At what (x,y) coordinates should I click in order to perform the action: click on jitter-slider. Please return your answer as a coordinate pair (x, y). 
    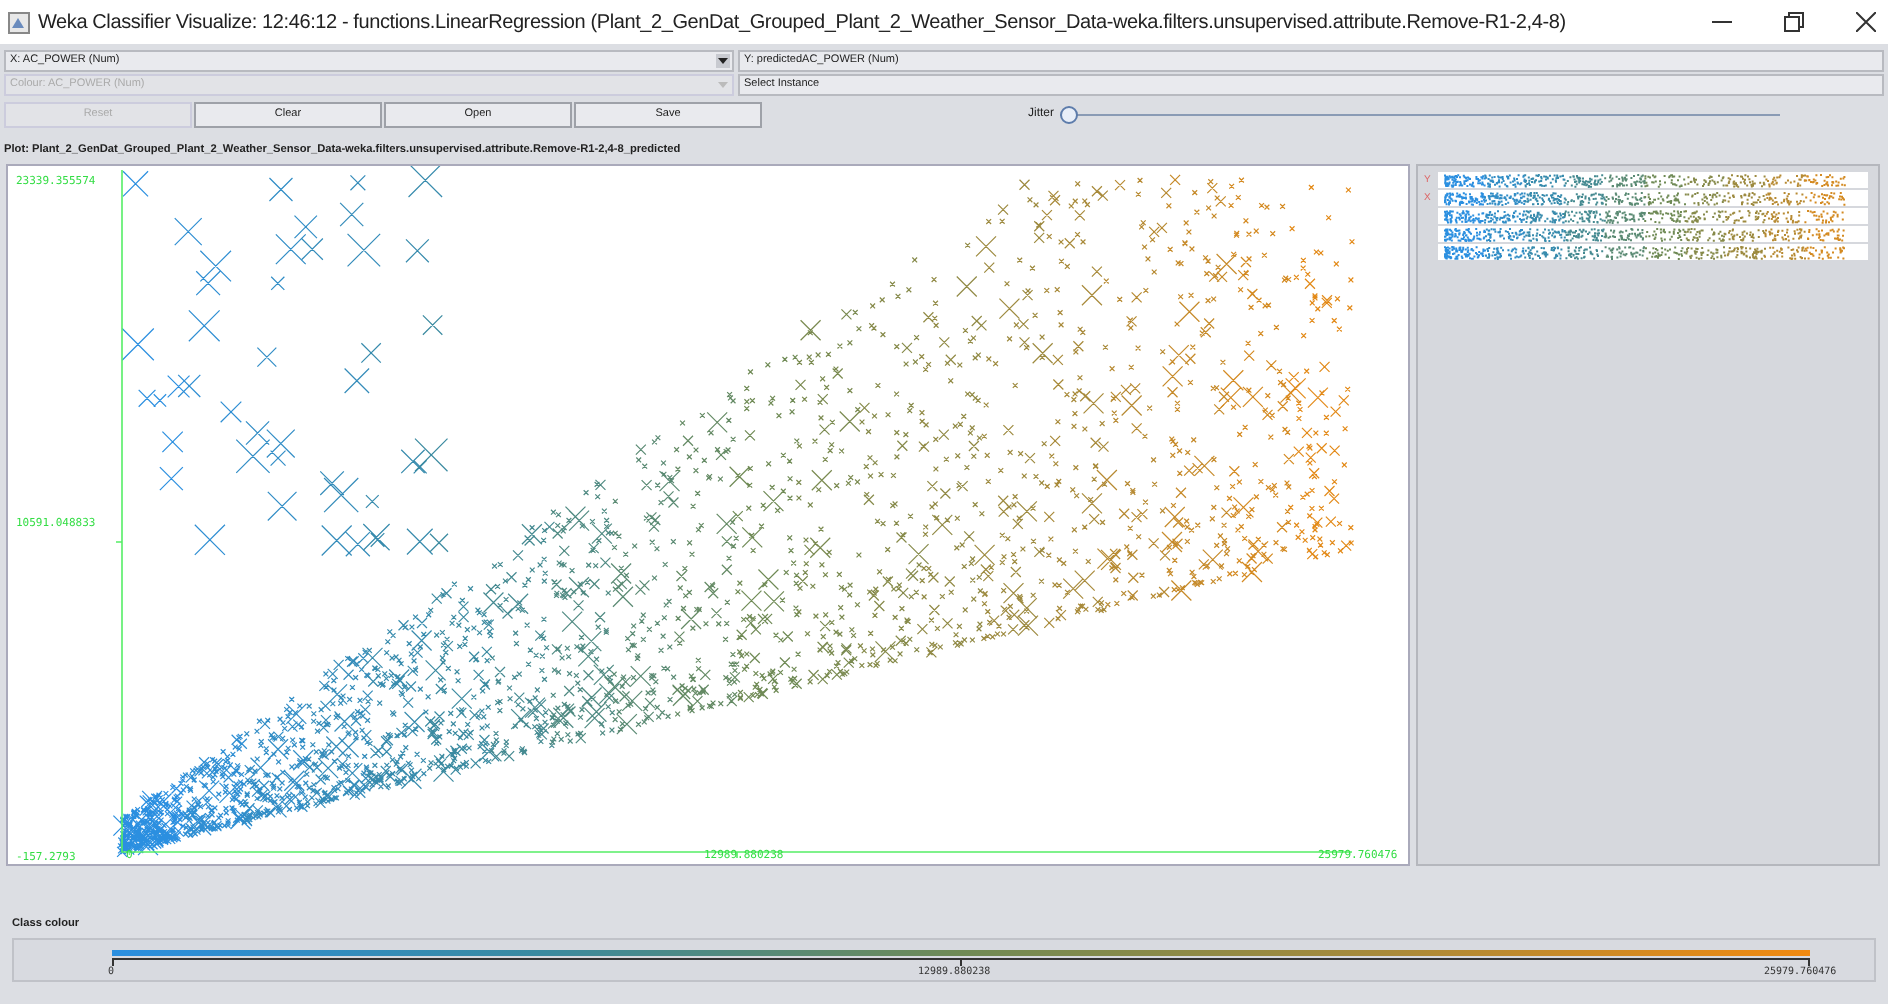
    Looking at the image, I should click on (1420, 114).